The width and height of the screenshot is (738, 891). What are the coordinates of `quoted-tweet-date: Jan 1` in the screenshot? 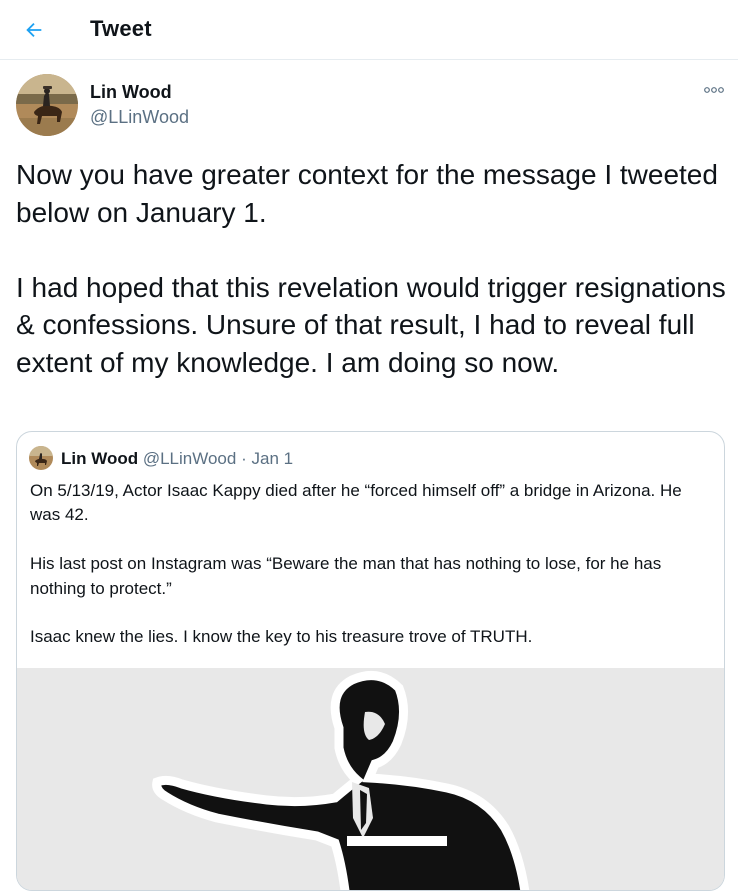 It's located at (272, 458).